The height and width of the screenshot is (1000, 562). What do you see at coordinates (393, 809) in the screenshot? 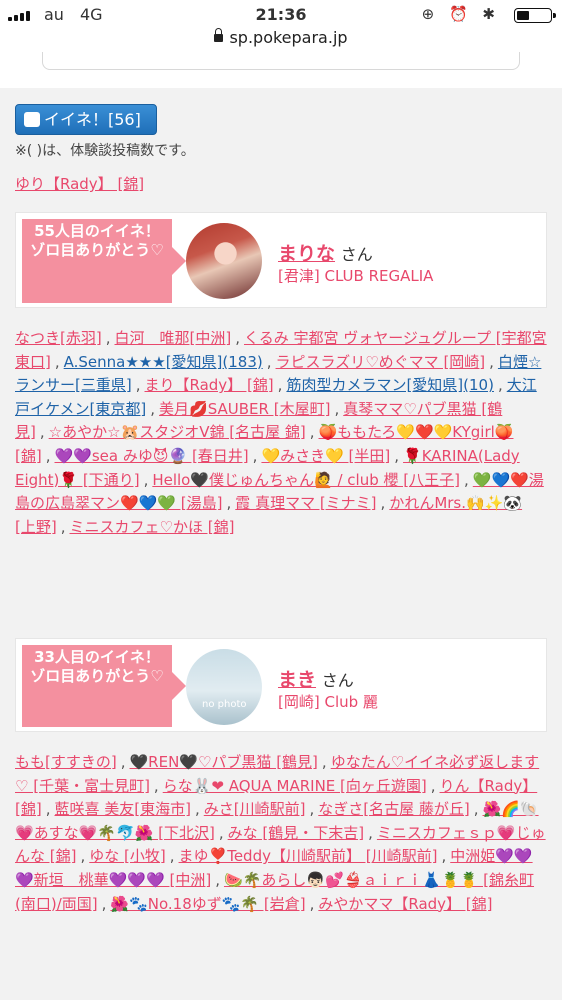
I see `liker-link: なぎさ[名古屋 藤が丘]` at bounding box center [393, 809].